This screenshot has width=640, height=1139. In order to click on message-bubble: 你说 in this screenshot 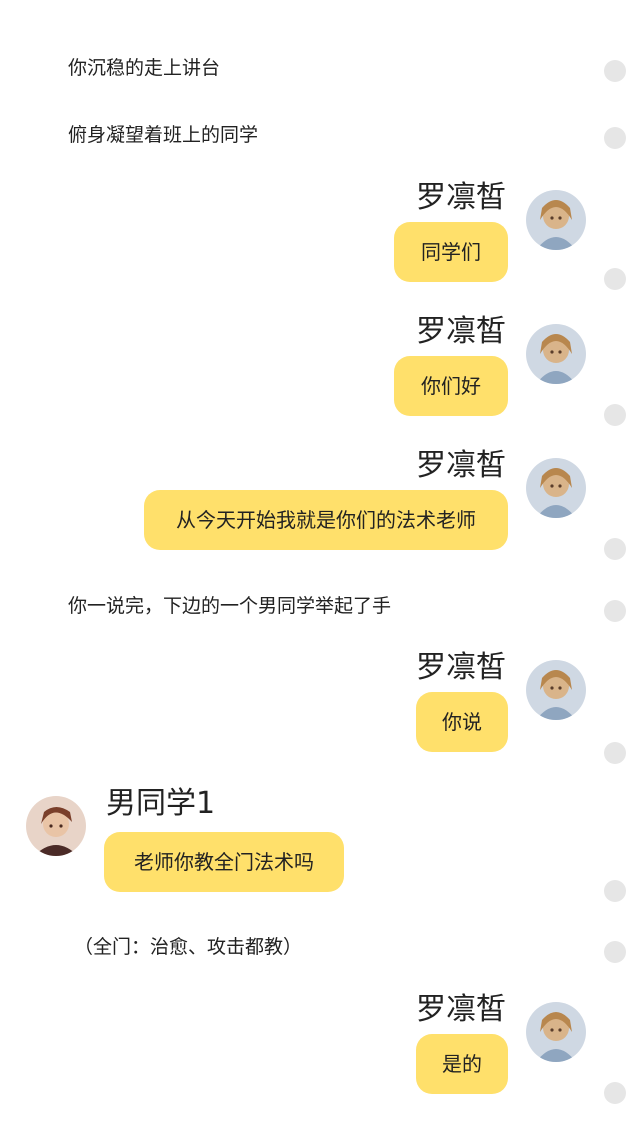, I will do `click(462, 722)`.